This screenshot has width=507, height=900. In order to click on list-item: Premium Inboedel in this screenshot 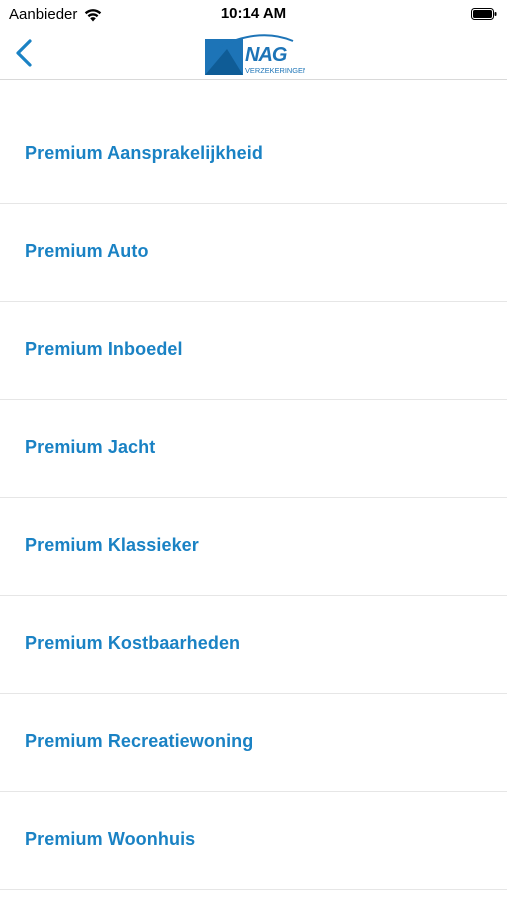, I will do `click(253, 351)`.